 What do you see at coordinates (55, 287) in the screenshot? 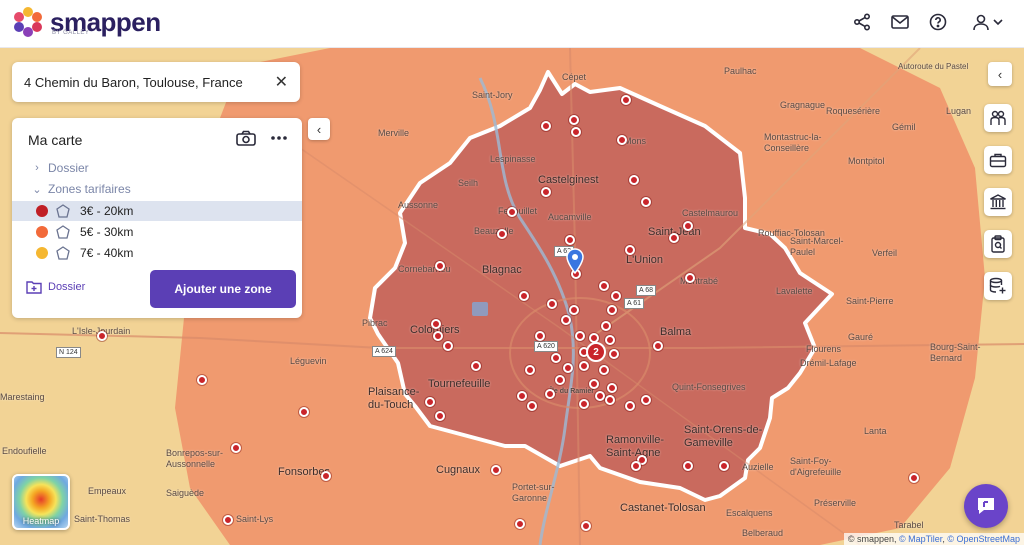
I see `add-folder-button: Dossier` at bounding box center [55, 287].